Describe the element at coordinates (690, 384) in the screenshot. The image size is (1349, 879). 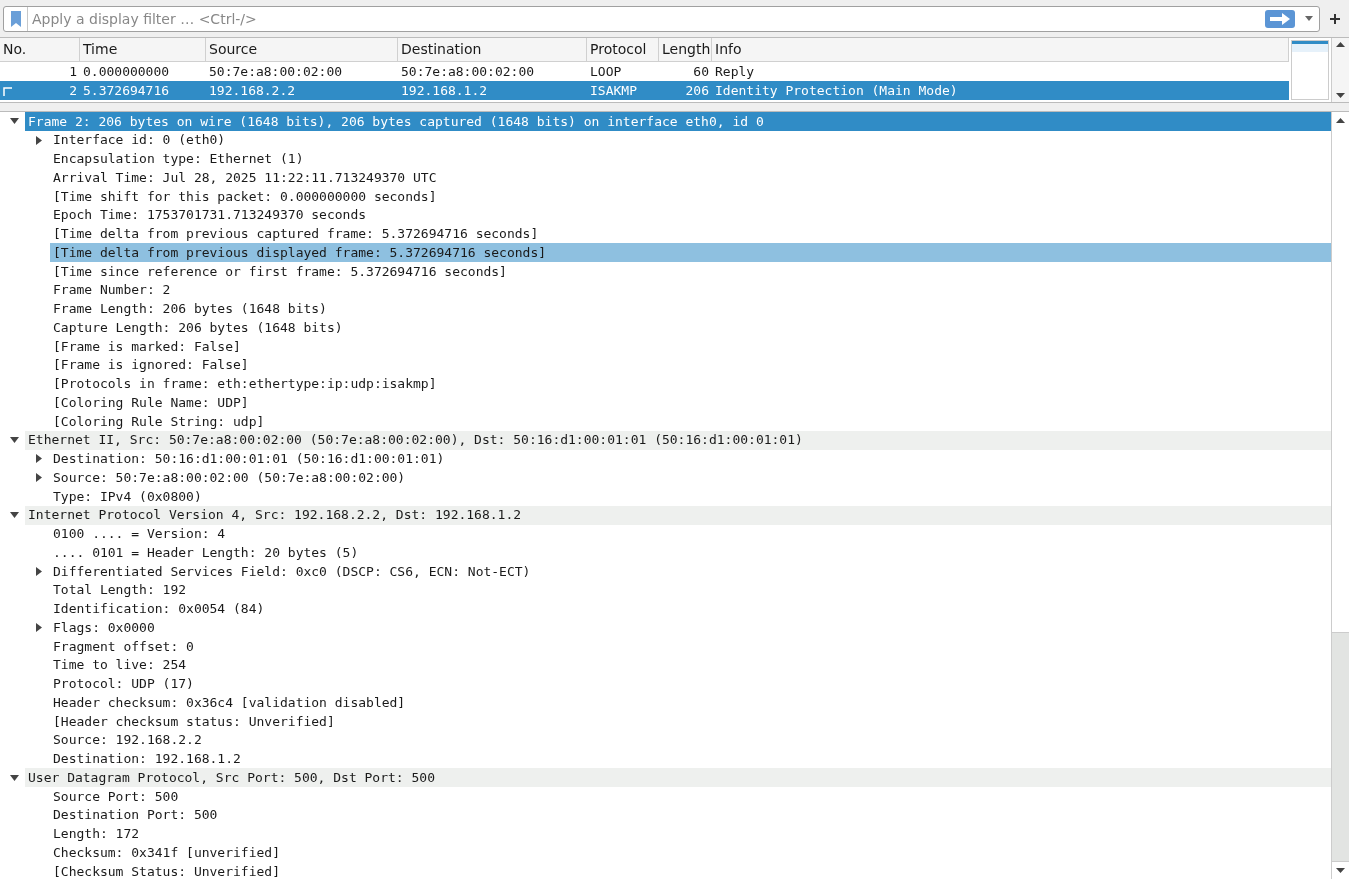
I see `tree-row: [Protocols in frame: eth:ethertype:ip:udp:isakmp]` at that location.